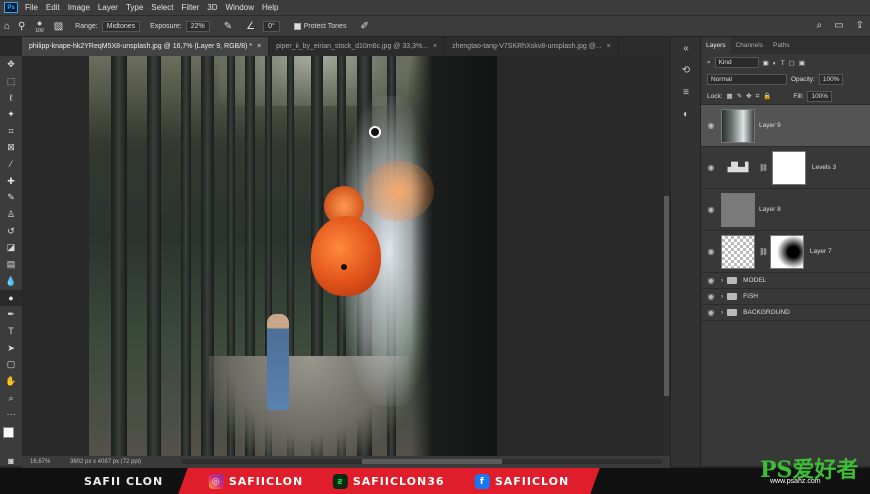 This screenshot has height=494, width=870. I want to click on brush-panel-icon: ▨, so click(58, 26).